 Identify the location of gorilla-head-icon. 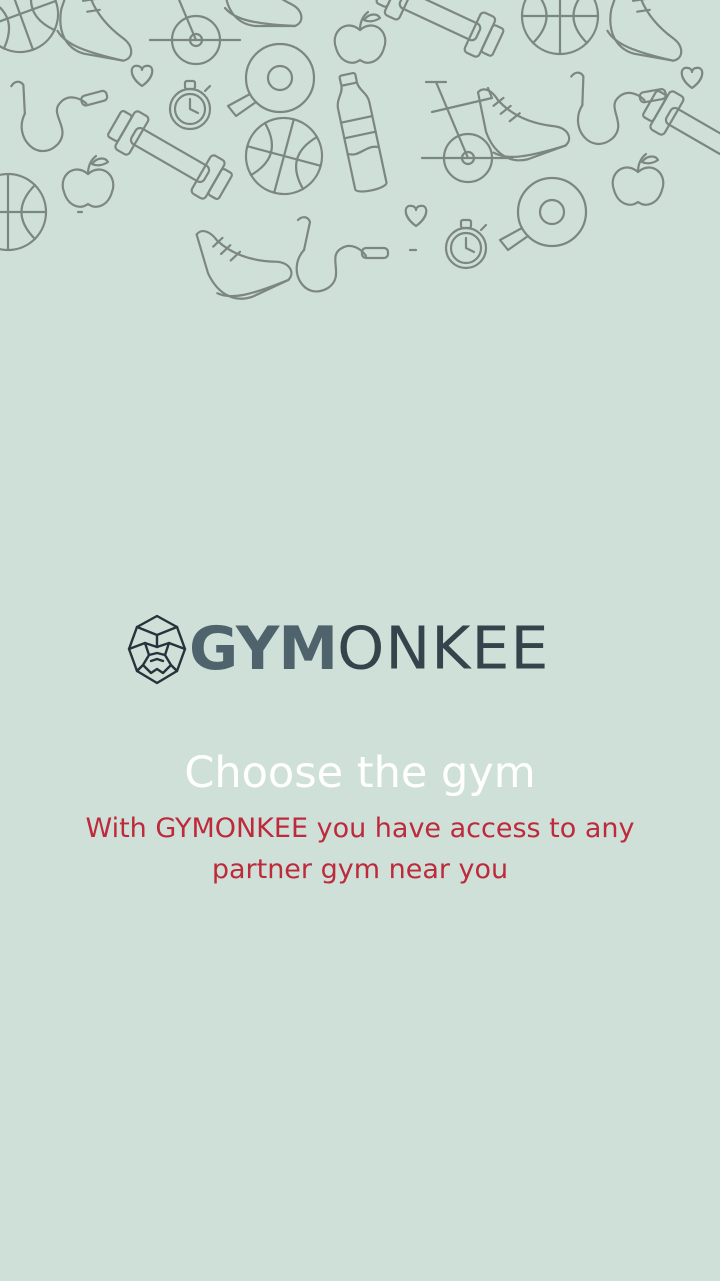
(157, 649).